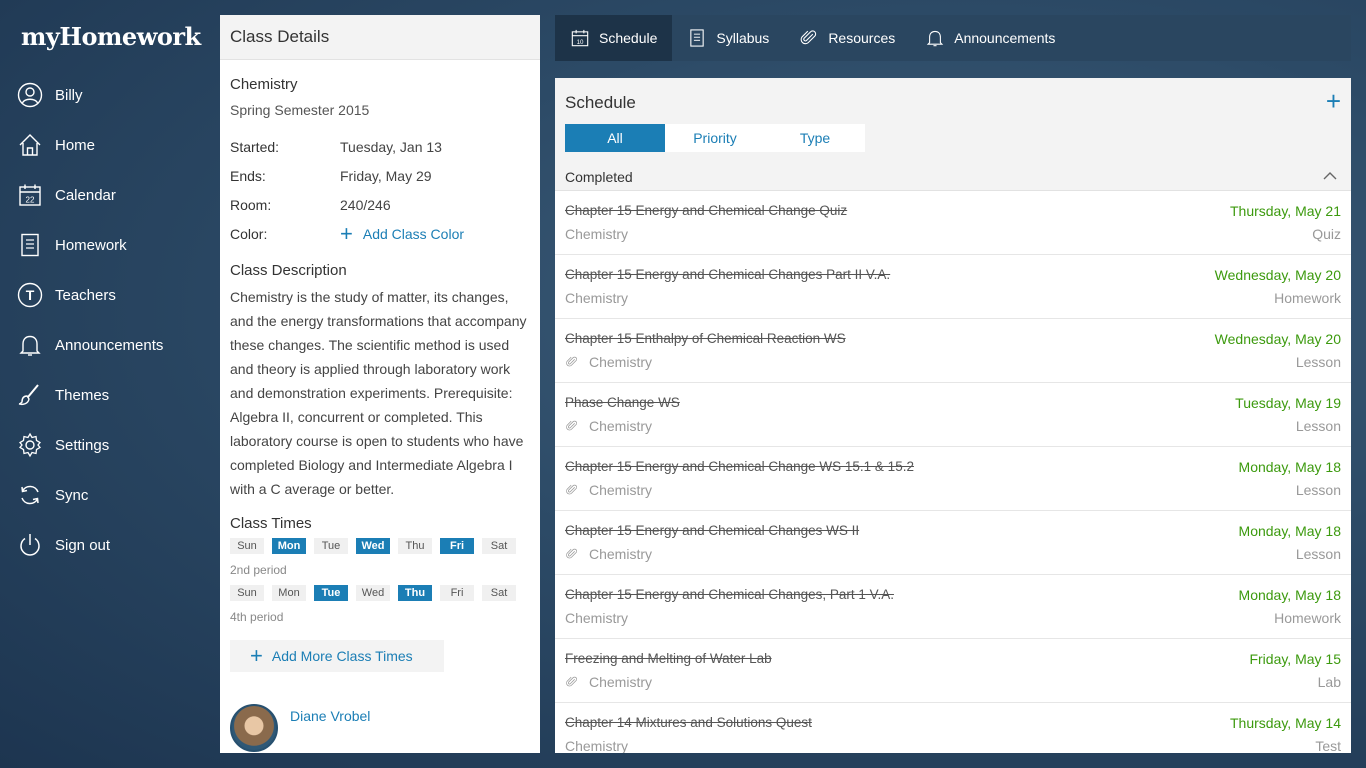  I want to click on sidebar-item-sync: Sync, so click(105, 495).